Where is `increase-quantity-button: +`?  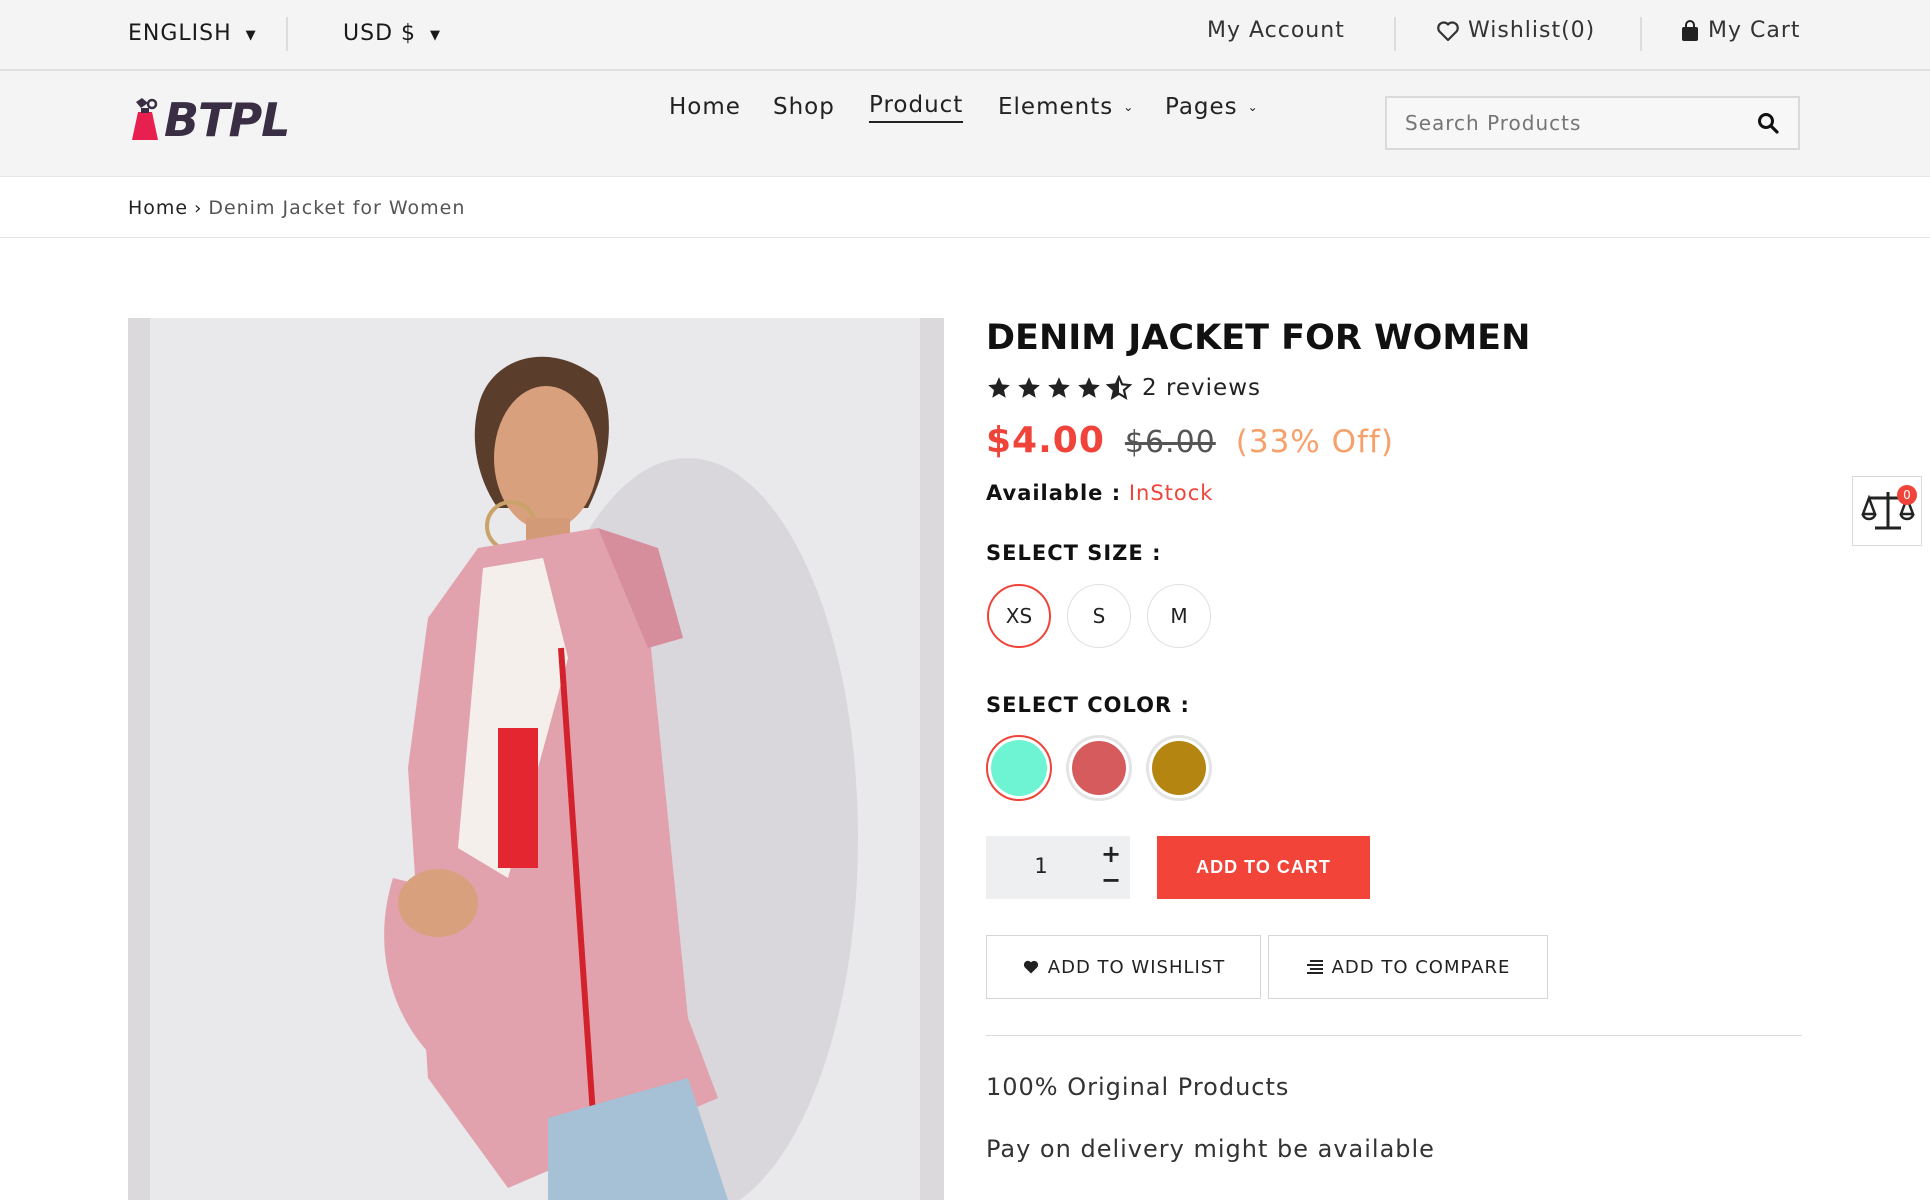
increase-quantity-button: + is located at coordinates (1111, 854).